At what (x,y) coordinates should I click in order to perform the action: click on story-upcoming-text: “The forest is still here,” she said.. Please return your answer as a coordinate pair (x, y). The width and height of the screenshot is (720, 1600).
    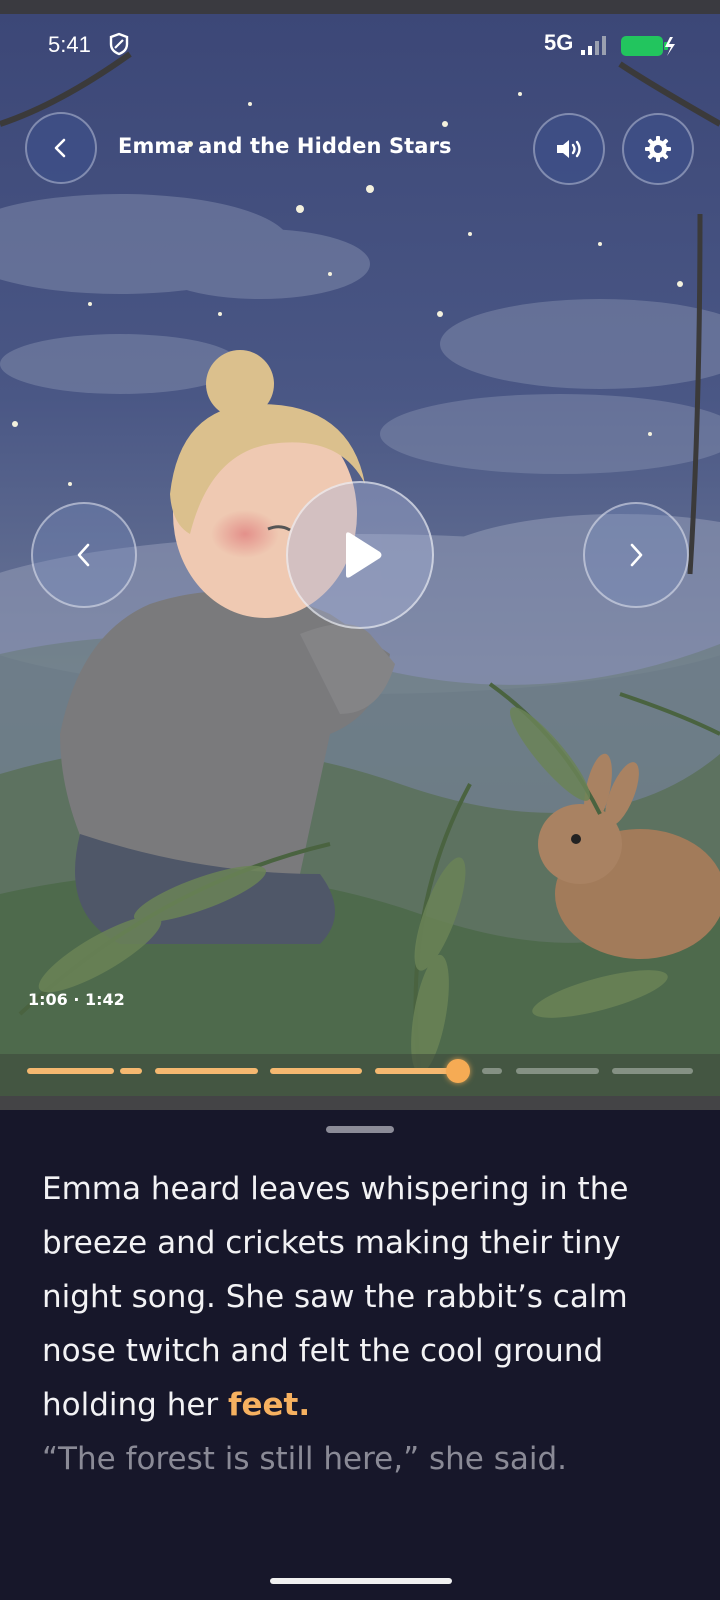
    Looking at the image, I should click on (305, 1459).